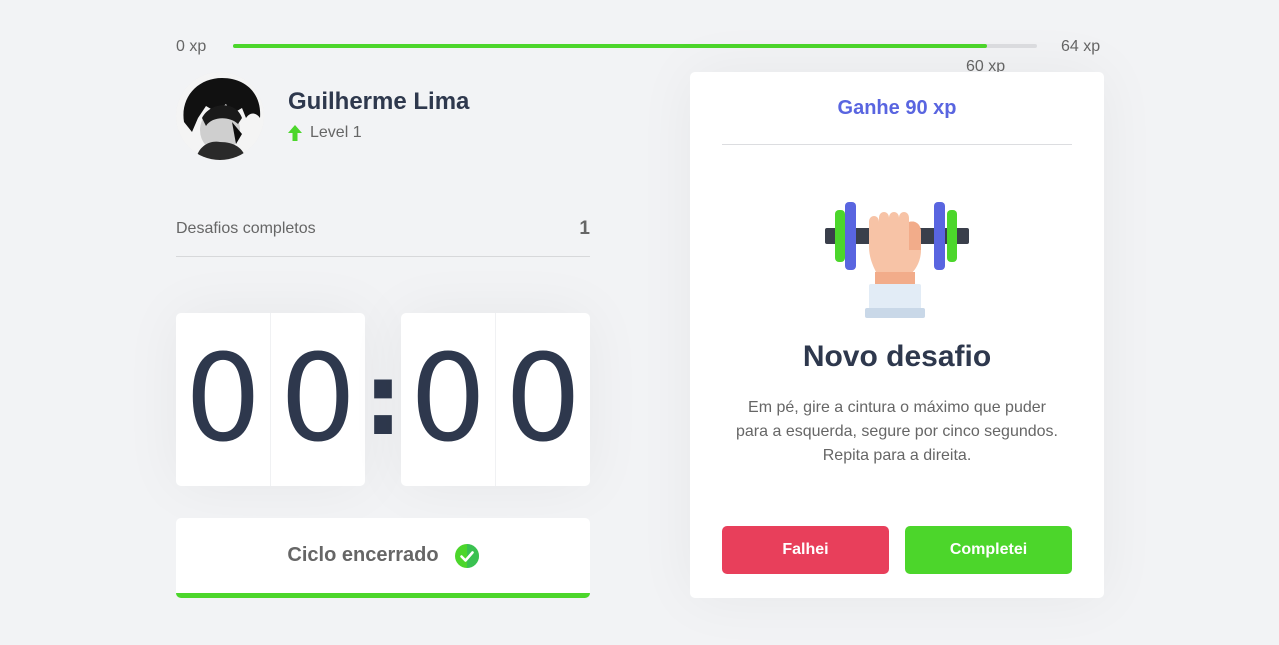 Image resolution: width=1279 pixels, height=645 pixels. Describe the element at coordinates (295, 133) in the screenshot. I see `level-up-arrow-icon` at that location.